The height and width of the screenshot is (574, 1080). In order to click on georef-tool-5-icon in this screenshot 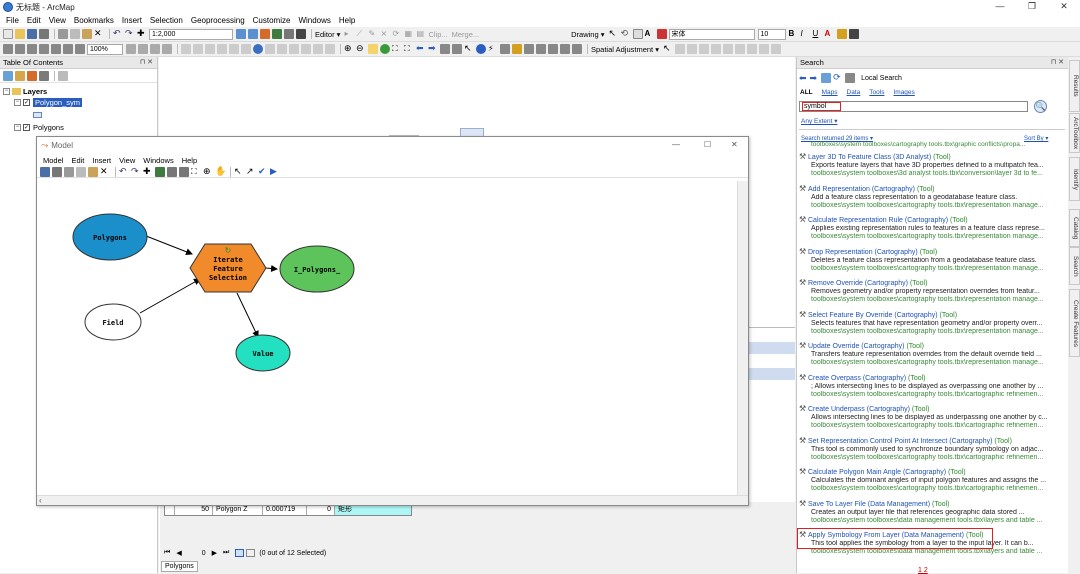, I will do `click(318, 49)`.